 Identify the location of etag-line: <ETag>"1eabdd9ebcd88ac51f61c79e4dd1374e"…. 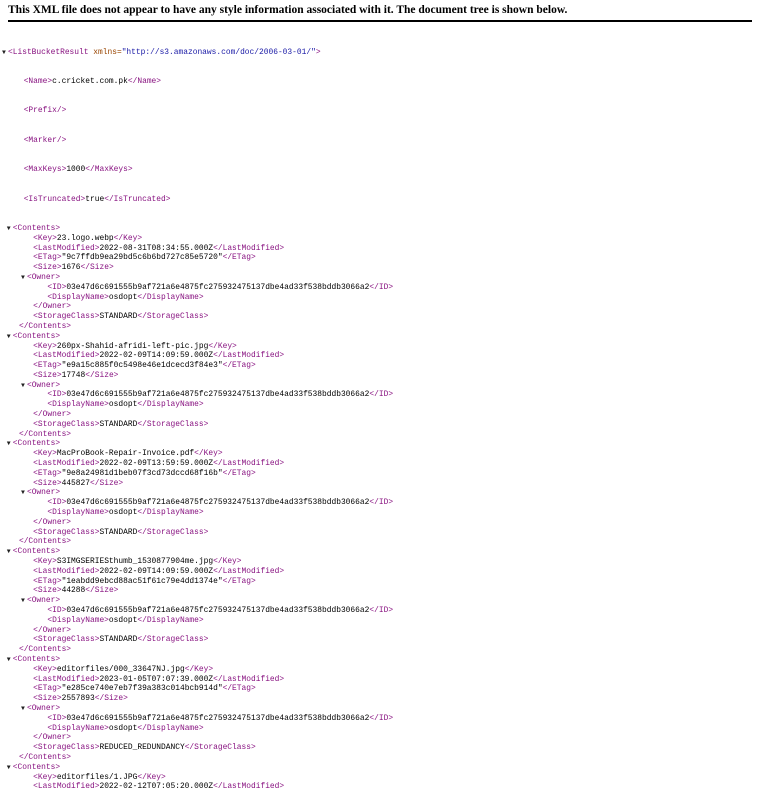
(144, 581).